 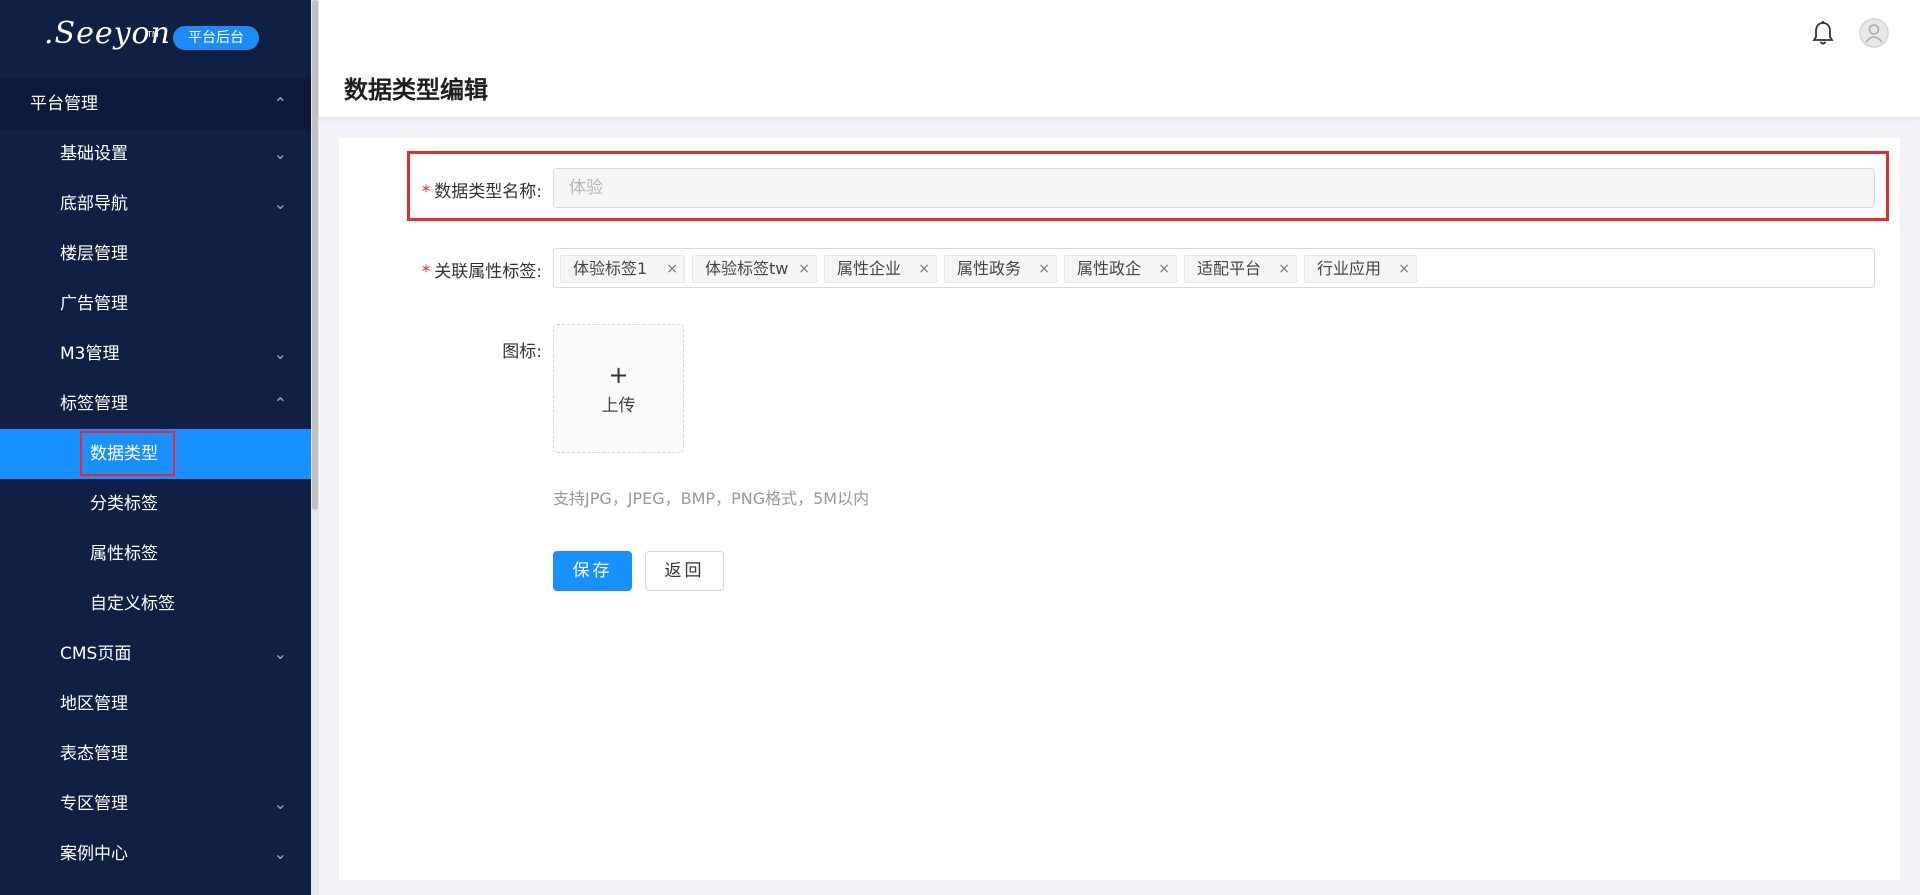 I want to click on sidebar-item: 案例中心 ⌄, so click(x=155, y=854).